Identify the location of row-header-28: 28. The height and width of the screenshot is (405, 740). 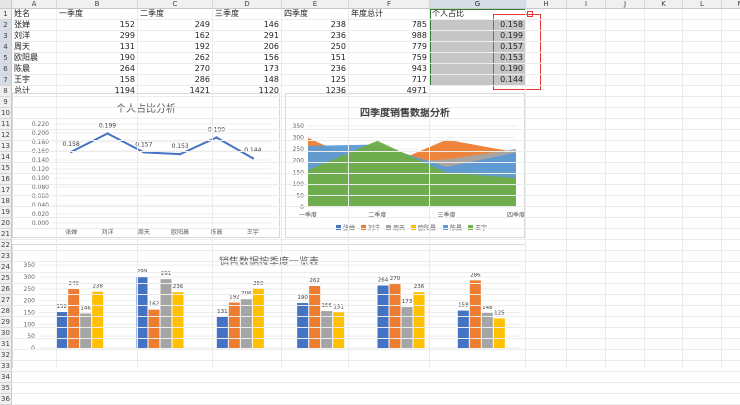
(6, 311).